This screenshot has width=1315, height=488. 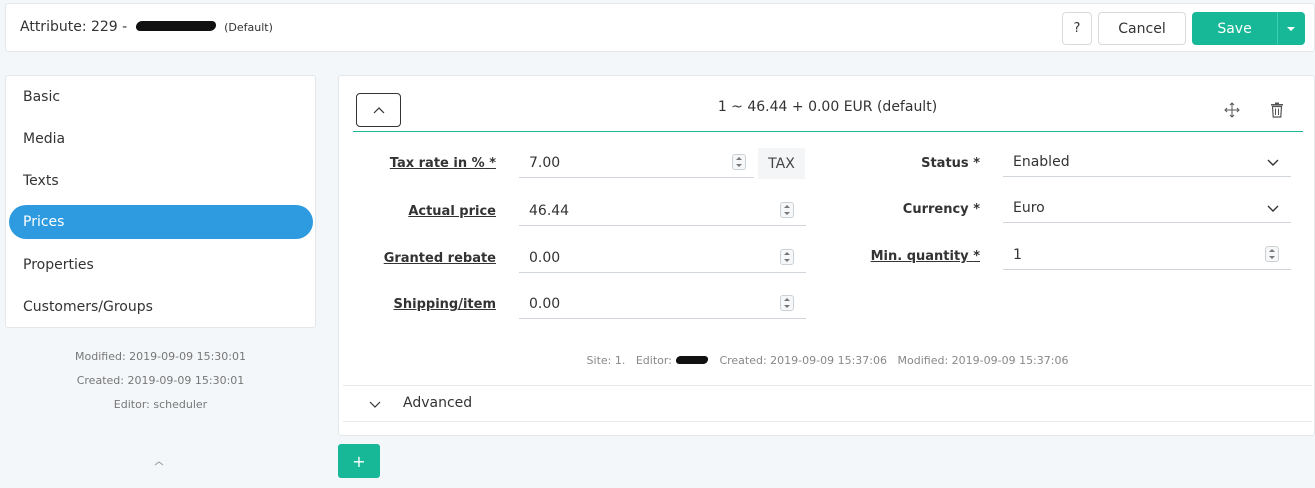 What do you see at coordinates (945, 163) in the screenshot?
I see `status-label-text: Status` at bounding box center [945, 163].